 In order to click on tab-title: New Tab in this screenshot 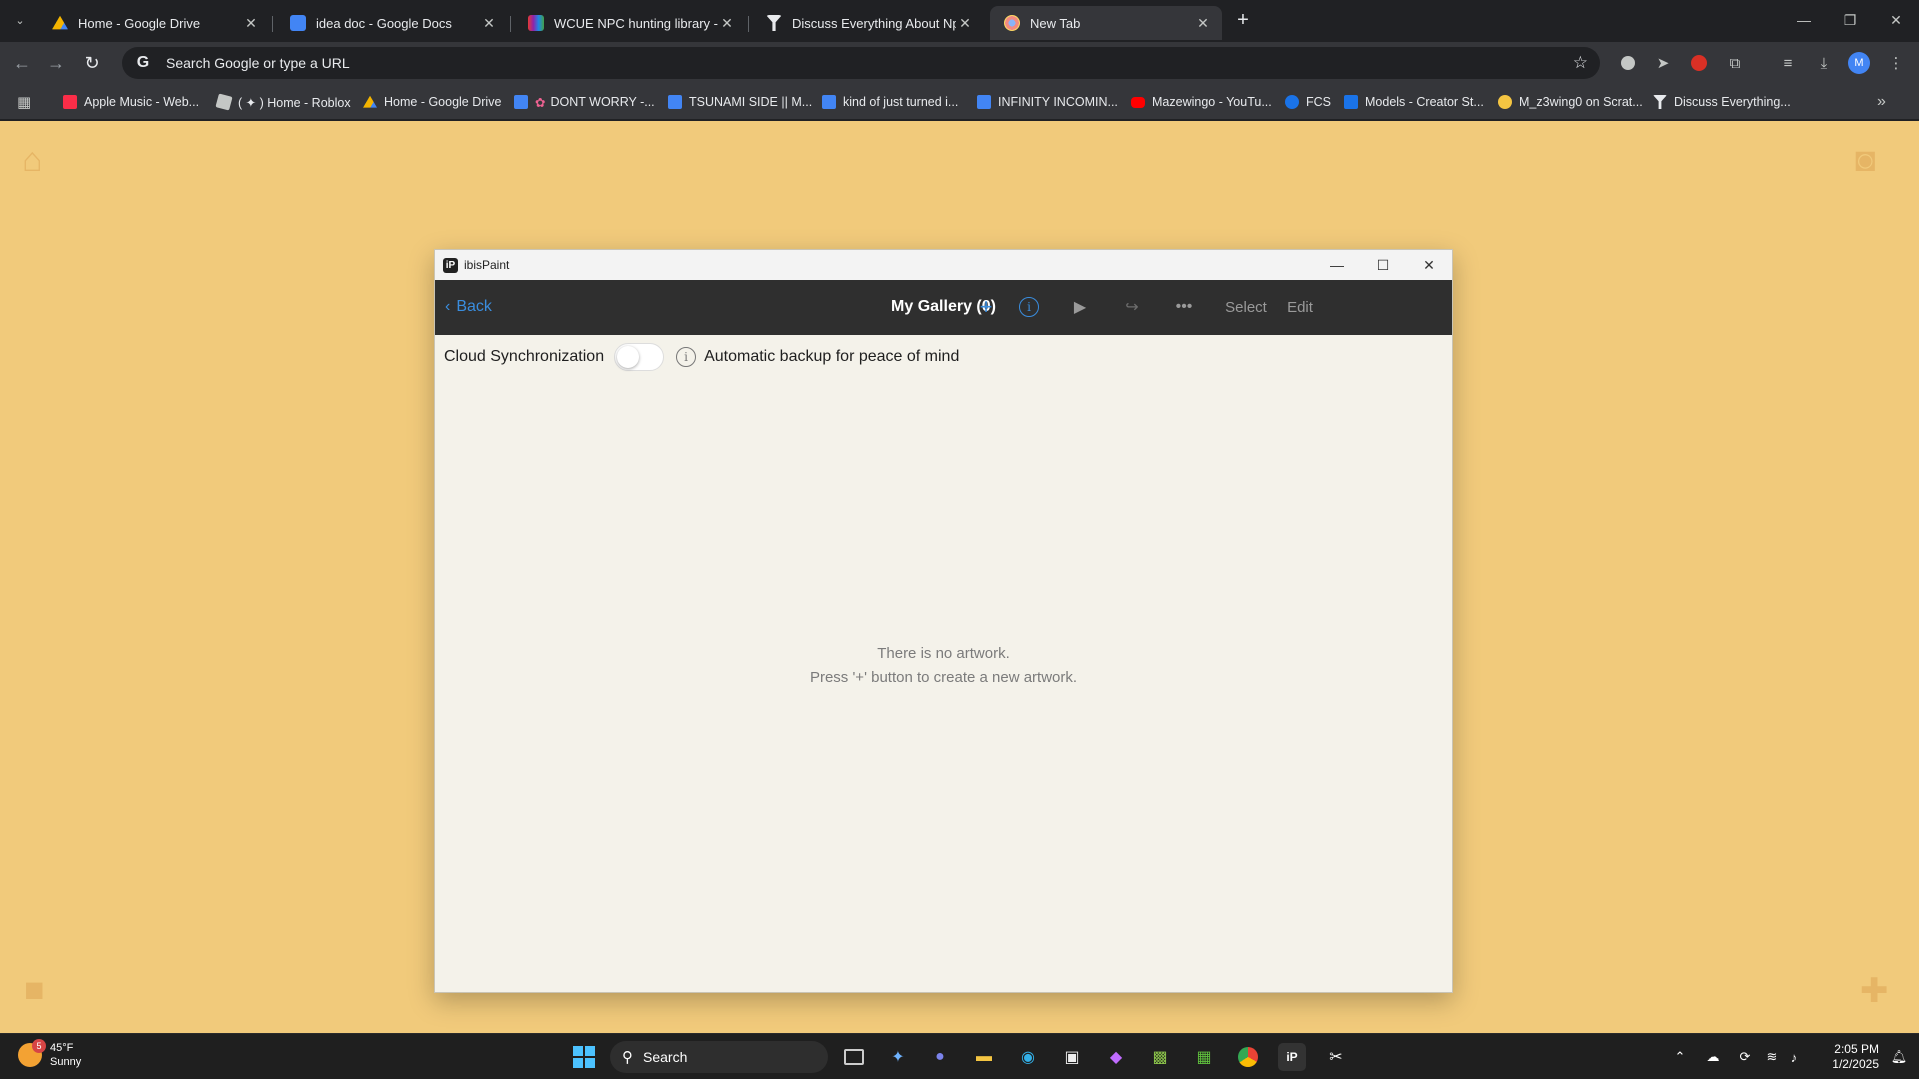, I will do `click(1055, 23)`.